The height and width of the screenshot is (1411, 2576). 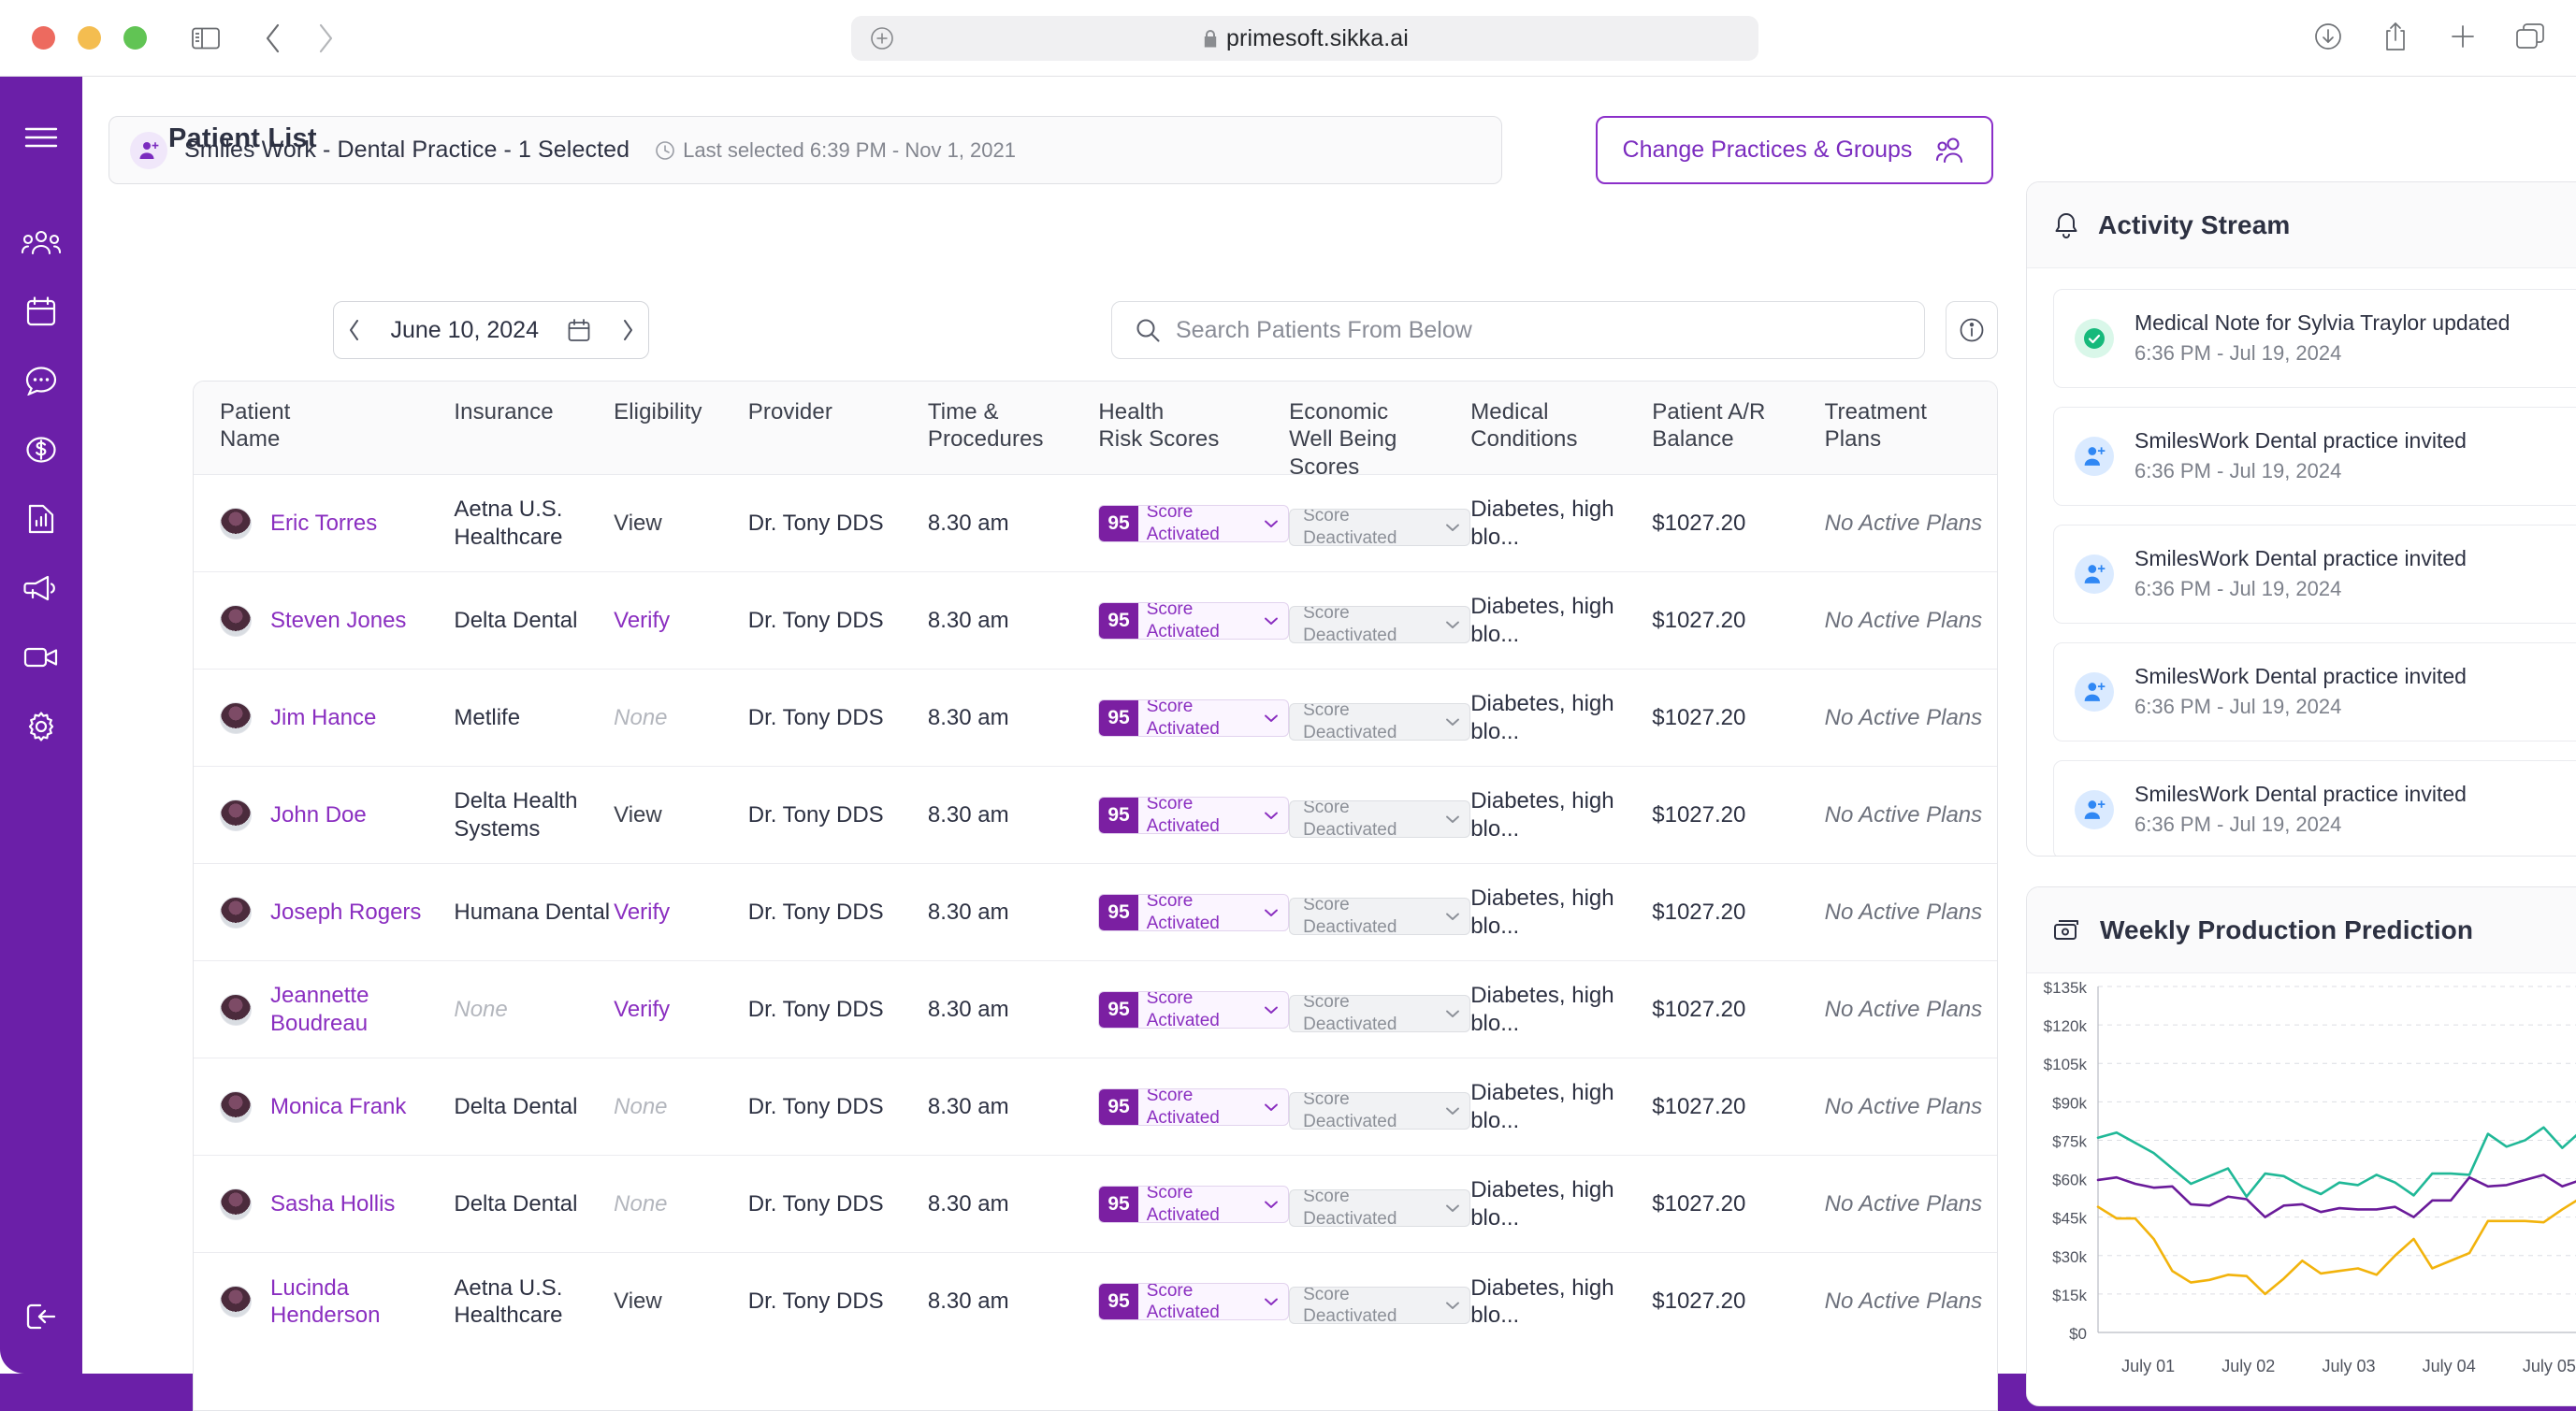 I want to click on hamburger-icon, so click(x=41, y=137).